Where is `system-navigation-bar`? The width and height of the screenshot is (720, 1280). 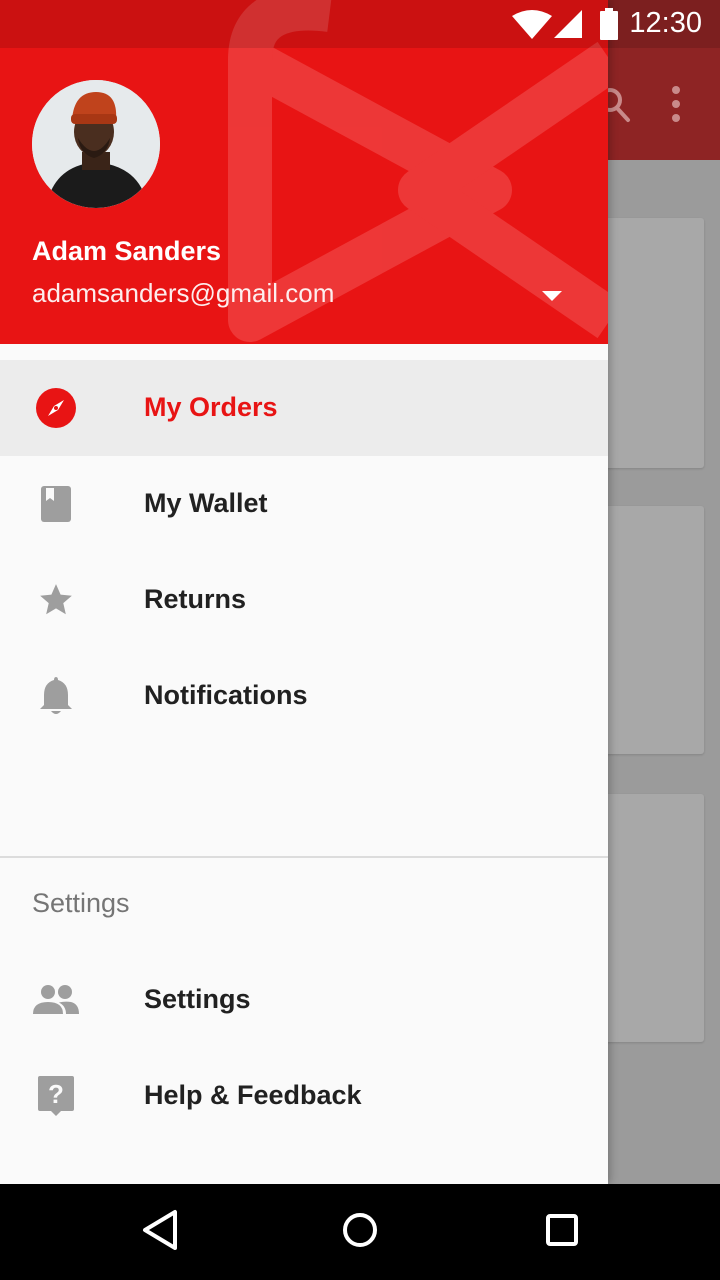 system-navigation-bar is located at coordinates (360, 1232).